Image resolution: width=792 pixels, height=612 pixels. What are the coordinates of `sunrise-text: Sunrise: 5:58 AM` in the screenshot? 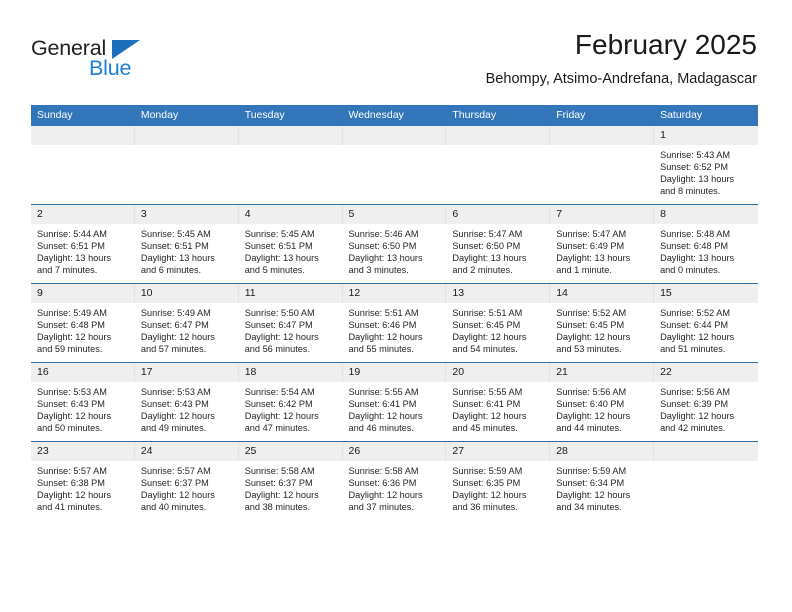 It's located at (383, 471).